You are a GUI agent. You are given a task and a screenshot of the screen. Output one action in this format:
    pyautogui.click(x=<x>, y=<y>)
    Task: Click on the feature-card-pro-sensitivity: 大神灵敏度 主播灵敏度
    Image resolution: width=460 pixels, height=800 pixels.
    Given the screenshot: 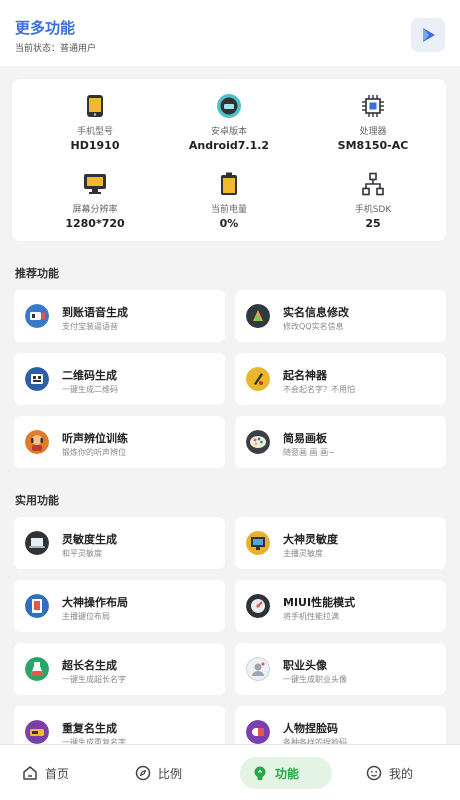 What is the action you would take?
    pyautogui.click(x=340, y=543)
    